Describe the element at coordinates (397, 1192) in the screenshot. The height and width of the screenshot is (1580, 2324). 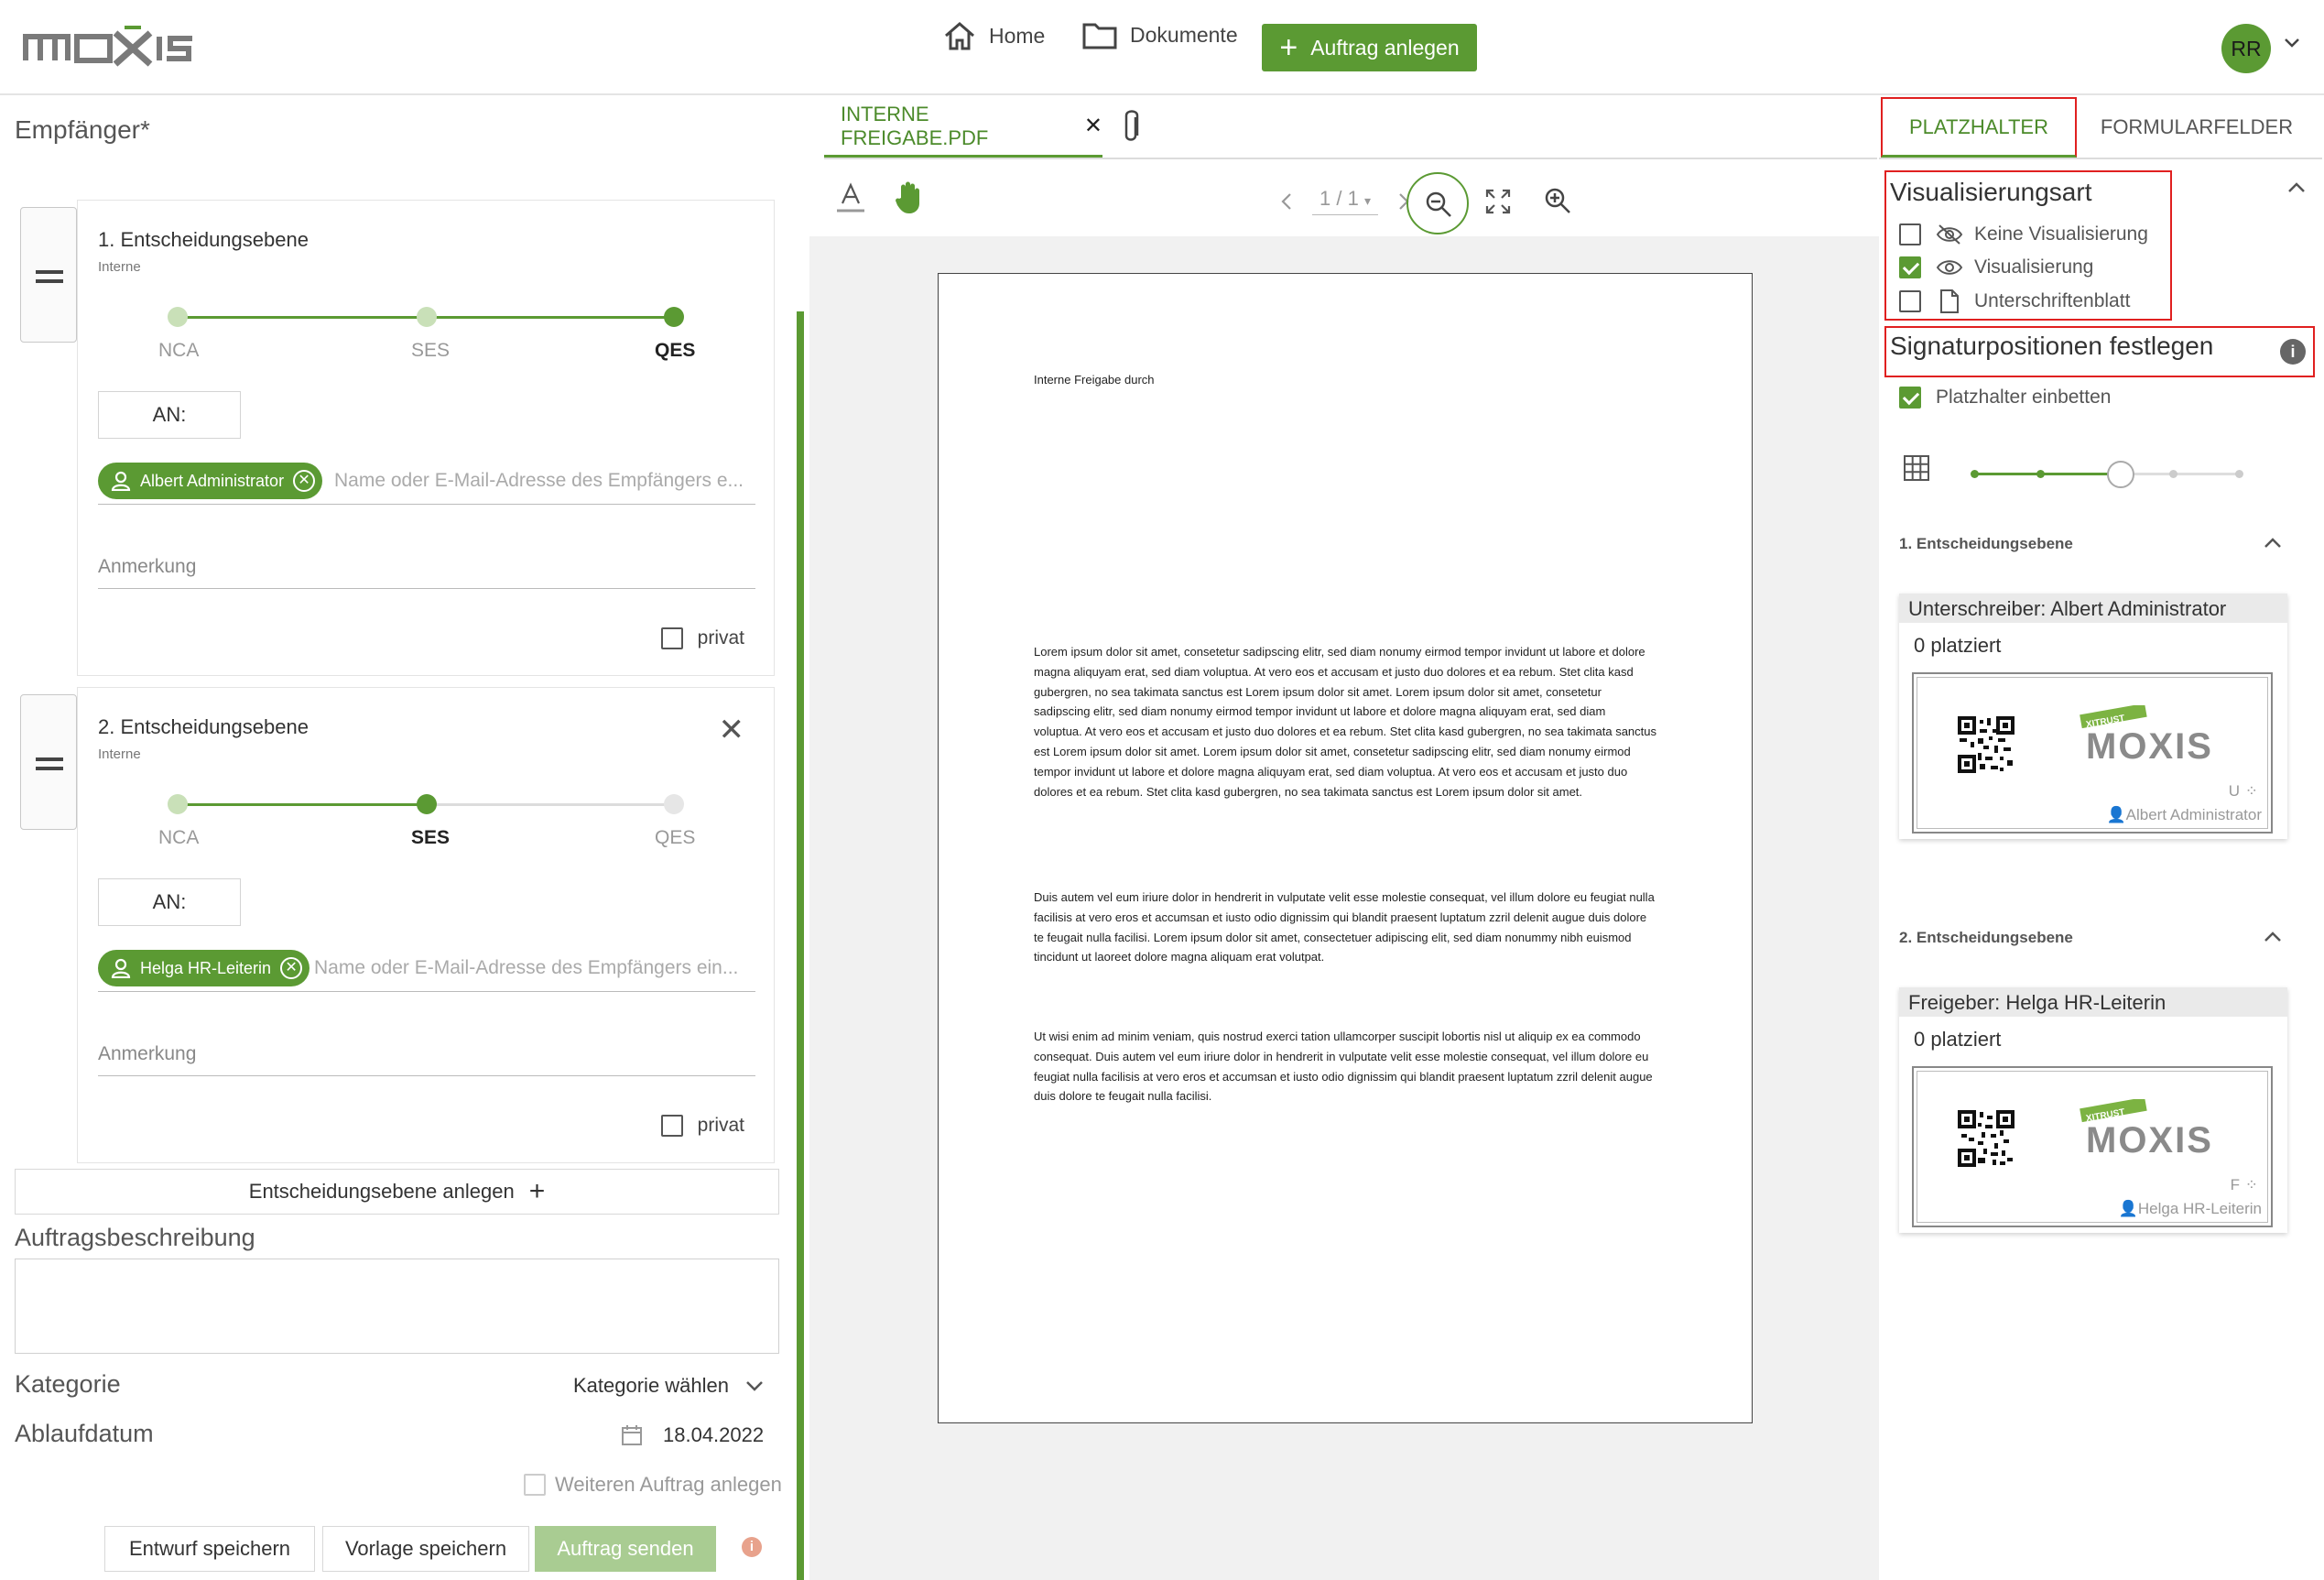
I see `add-decision-level-button: Entscheidungsebene anlegen +` at that location.